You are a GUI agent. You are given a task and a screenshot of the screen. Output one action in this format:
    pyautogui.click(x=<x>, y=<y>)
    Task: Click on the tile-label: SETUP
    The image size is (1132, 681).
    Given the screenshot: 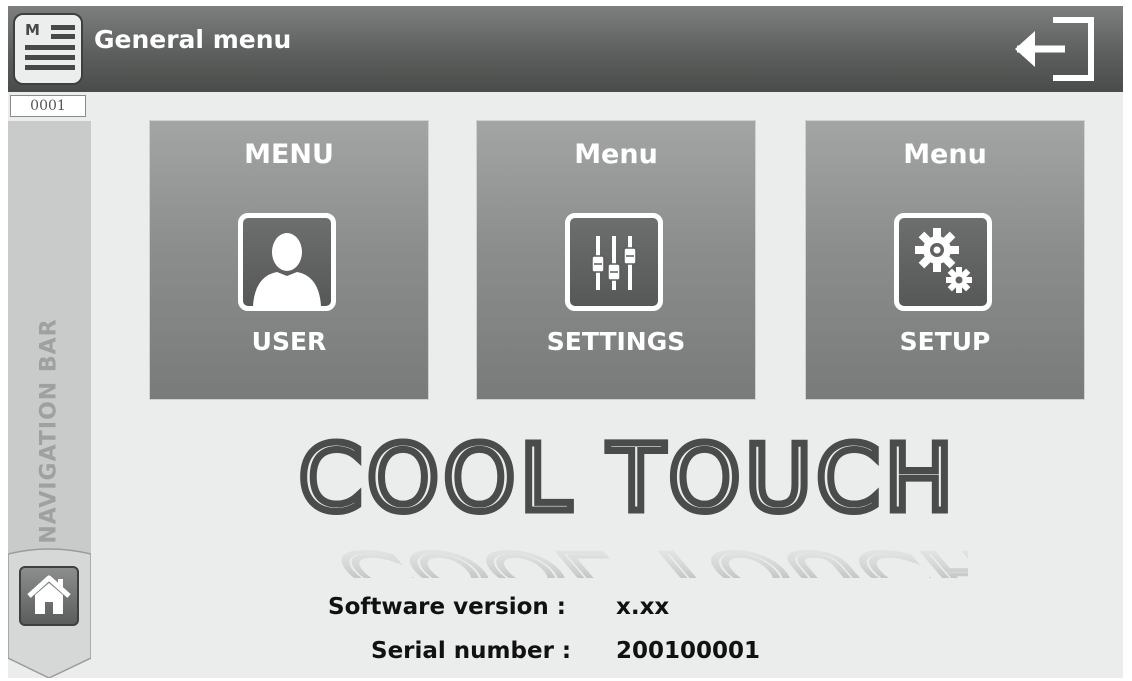 What is the action you would take?
    pyautogui.click(x=945, y=341)
    